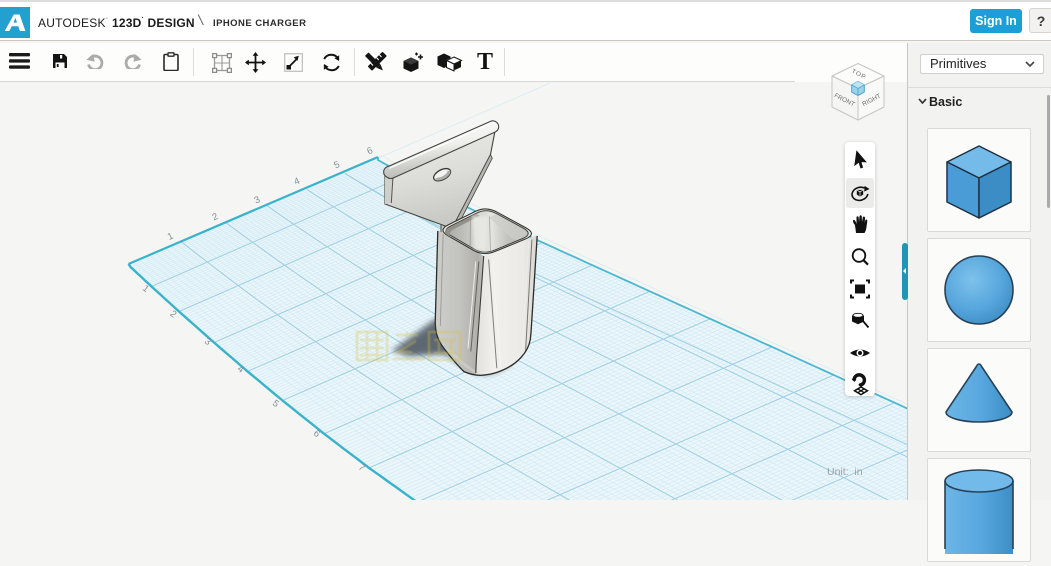 This screenshot has width=1051, height=566. Describe the element at coordinates (361, 468) in the screenshot. I see `svg-text: 7` at that location.